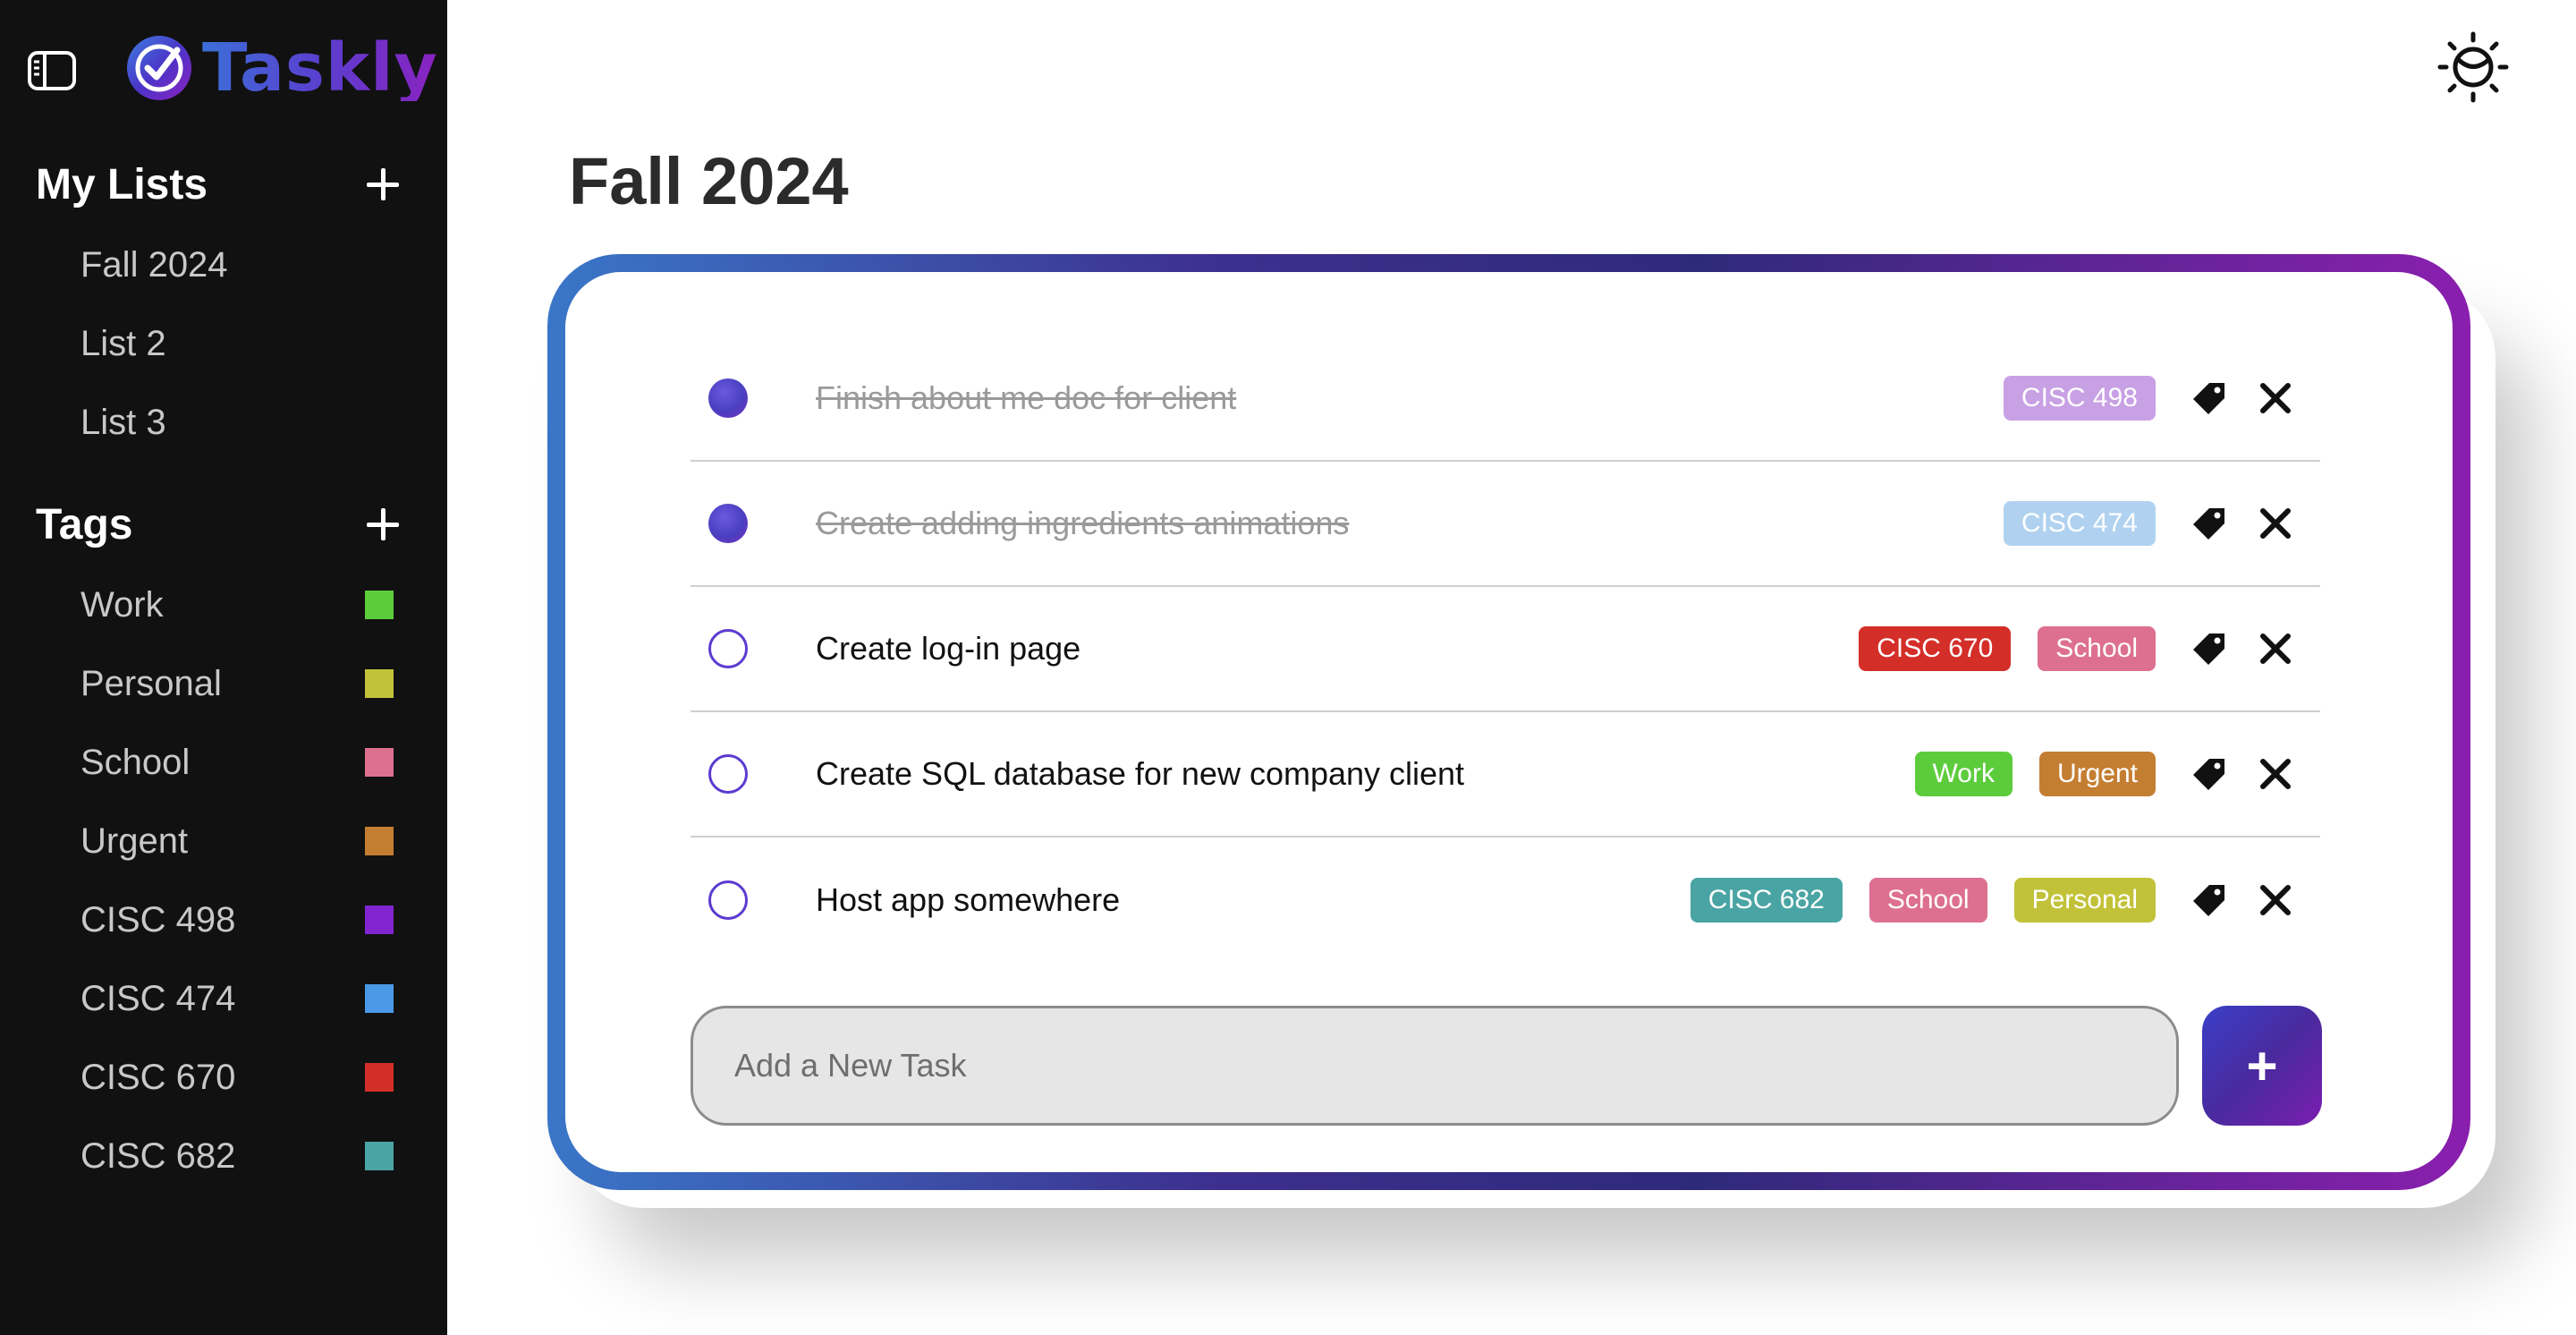 The width and height of the screenshot is (2576, 1335). Describe the element at coordinates (237, 343) in the screenshot. I see `sidebar-list-item: List 2` at that location.